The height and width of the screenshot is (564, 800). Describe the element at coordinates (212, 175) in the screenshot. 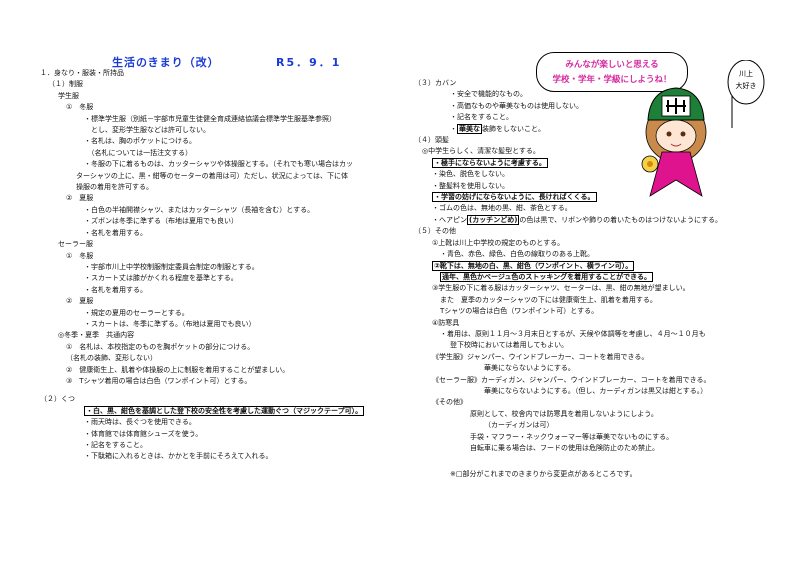

I see `rule-line: ターシャツの上に、黒・紺等のセーターの着用は可）ただし、状況によっては、下に体` at that location.